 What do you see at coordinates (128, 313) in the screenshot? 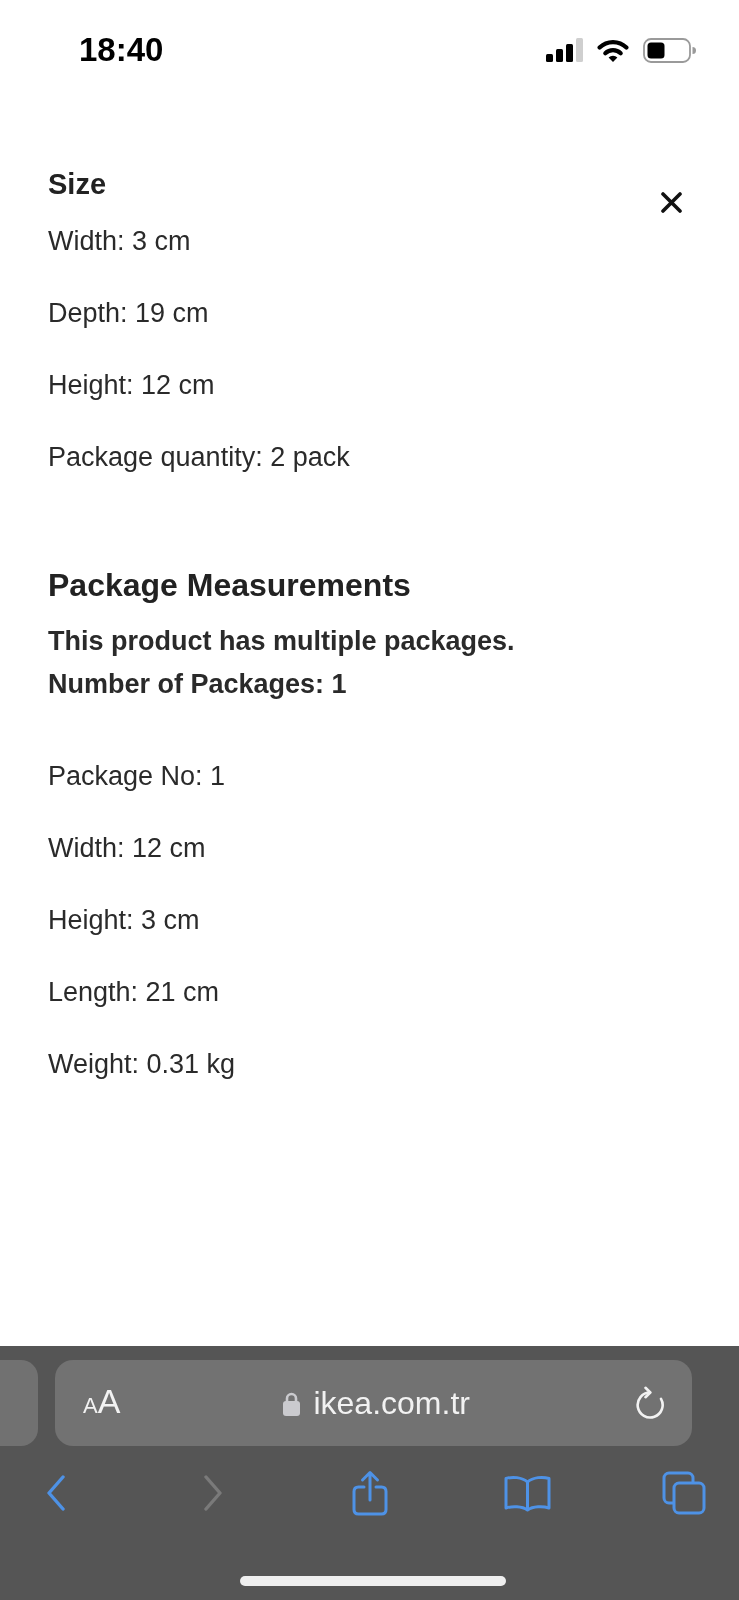
I see `spec-text: Depth: 19 cm` at bounding box center [128, 313].